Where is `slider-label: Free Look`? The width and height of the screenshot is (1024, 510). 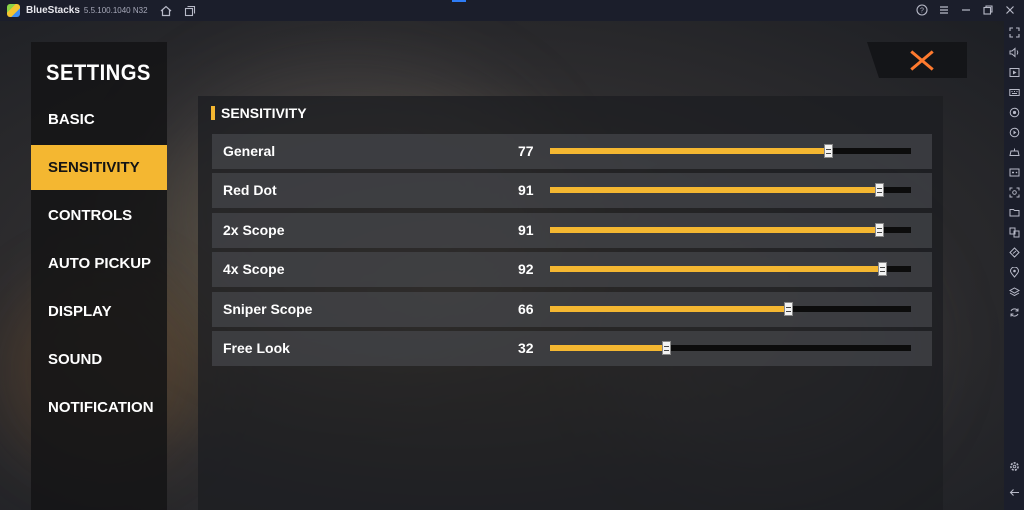
slider-label: Free Look is located at coordinates (256, 348).